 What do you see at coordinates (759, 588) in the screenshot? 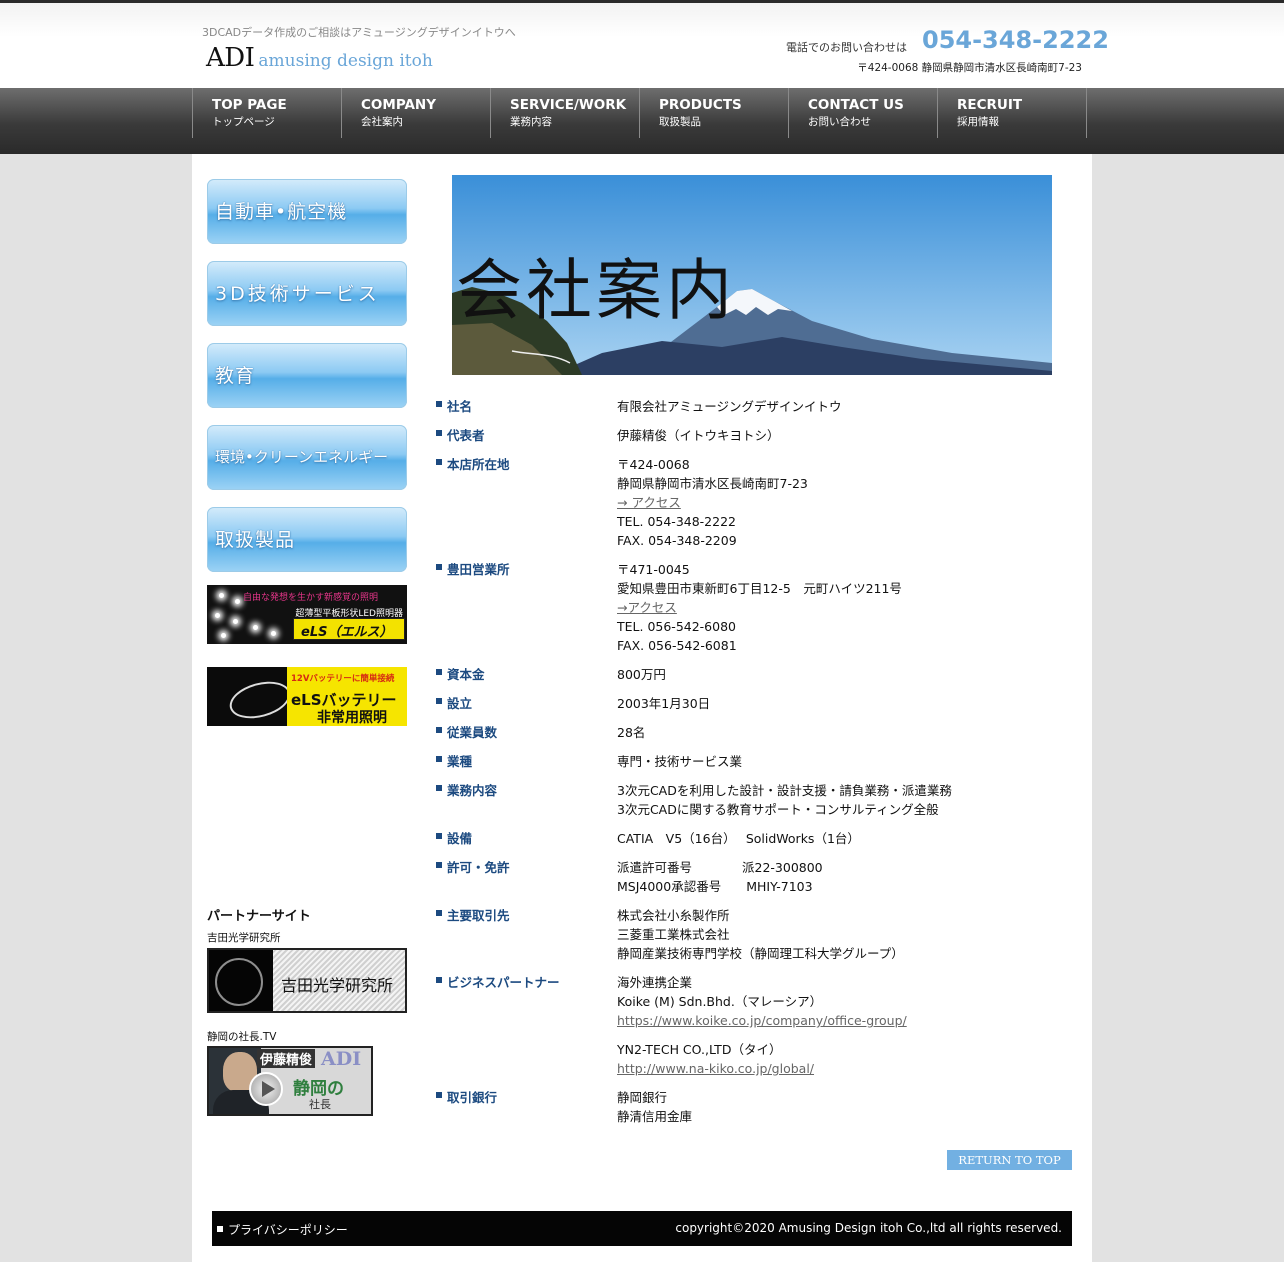
I see `info-value-line: 愛知県豊田市東新町6丁目12-5 元町ハイツ211号` at bounding box center [759, 588].